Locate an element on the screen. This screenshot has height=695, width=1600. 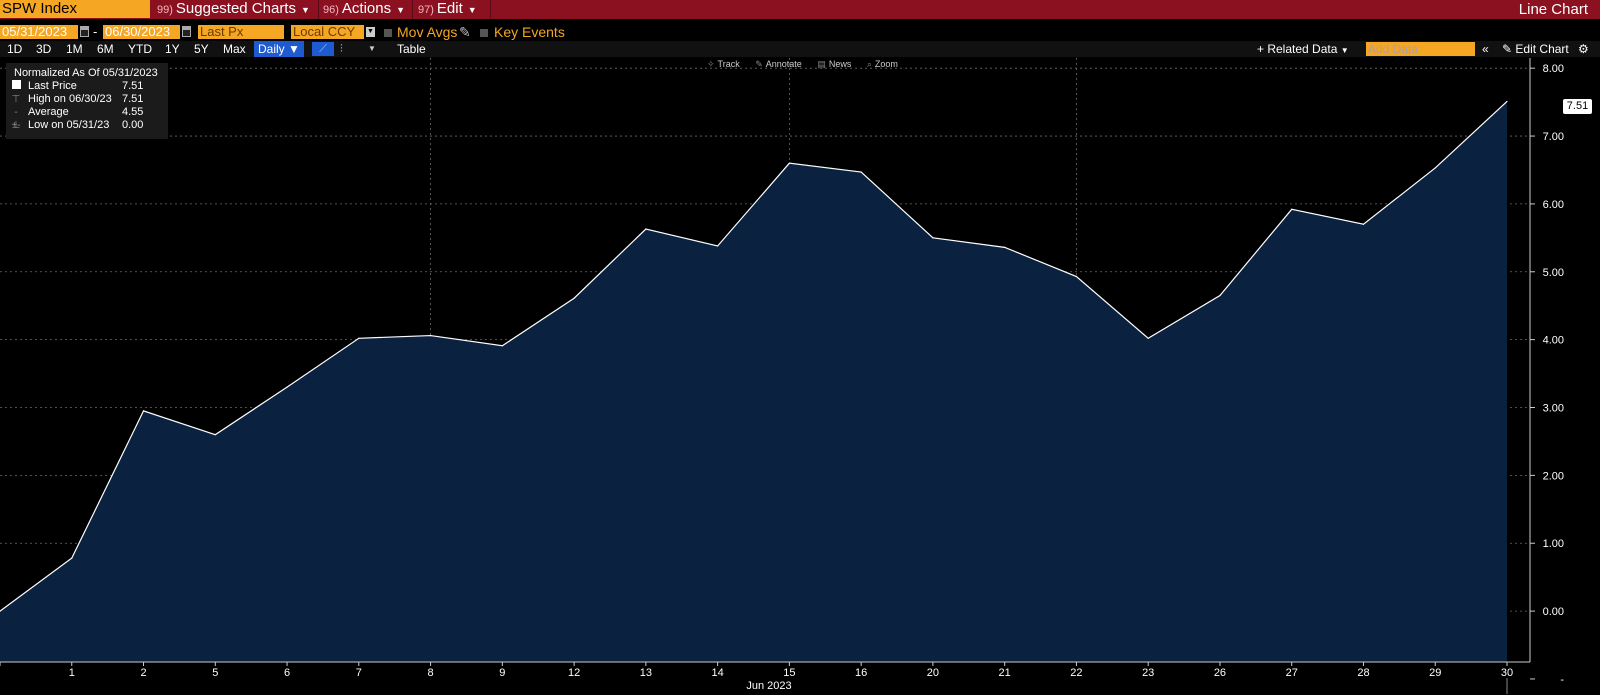
x-tick-label: 2 is located at coordinates (143, 673).